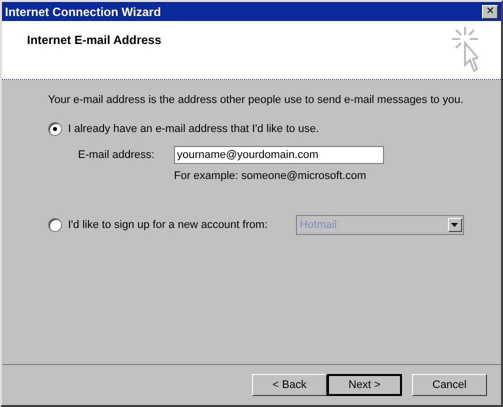 This screenshot has width=503, height=407. Describe the element at coordinates (168, 225) in the screenshot. I see `option-label: I'd like to sign up for a new account from:` at that location.